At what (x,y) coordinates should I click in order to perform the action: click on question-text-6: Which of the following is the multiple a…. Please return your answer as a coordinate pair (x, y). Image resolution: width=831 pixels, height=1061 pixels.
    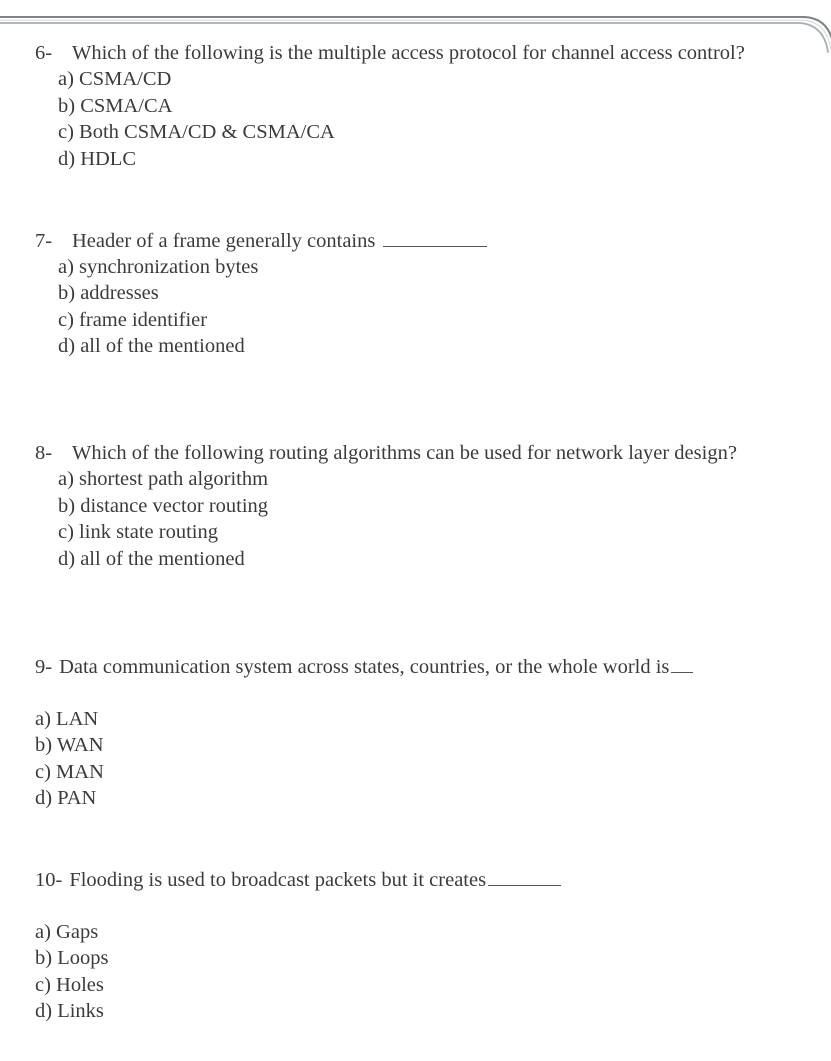
    Looking at the image, I should click on (408, 53).